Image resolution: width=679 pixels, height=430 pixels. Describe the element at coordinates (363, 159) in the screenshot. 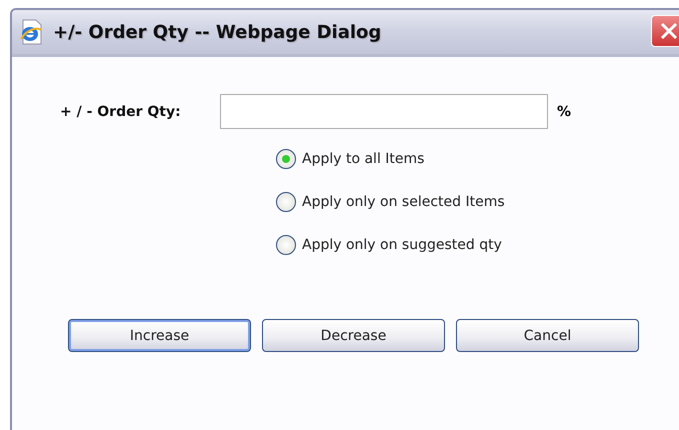

I see `option-label: Apply to all Items` at that location.